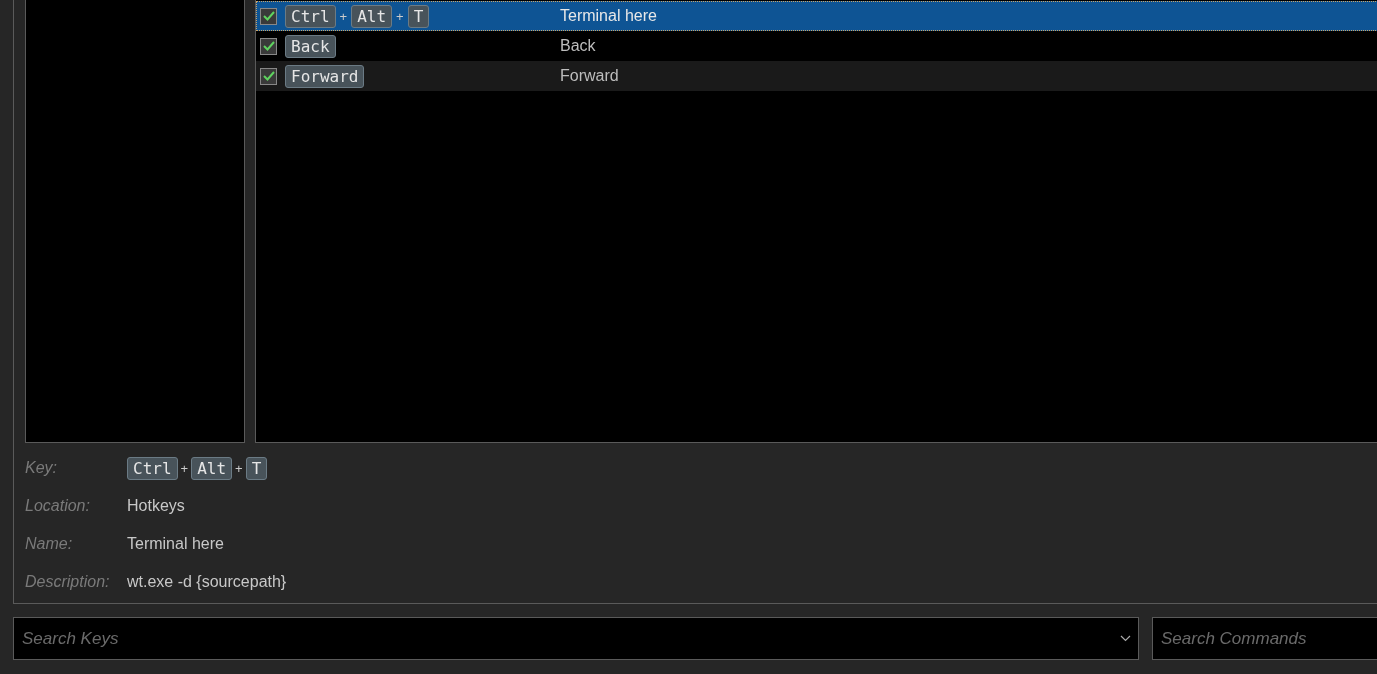 The image size is (1377, 674). Describe the element at coordinates (68, 582) in the screenshot. I see `field-label: Description:` at that location.